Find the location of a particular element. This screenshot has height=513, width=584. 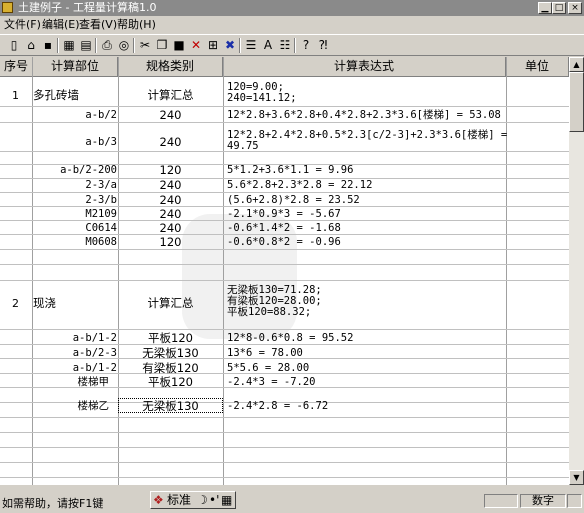

menu-bar: 文件(F) 编辑(E) 查看(V) 帮助(H) is located at coordinates (292, 25).